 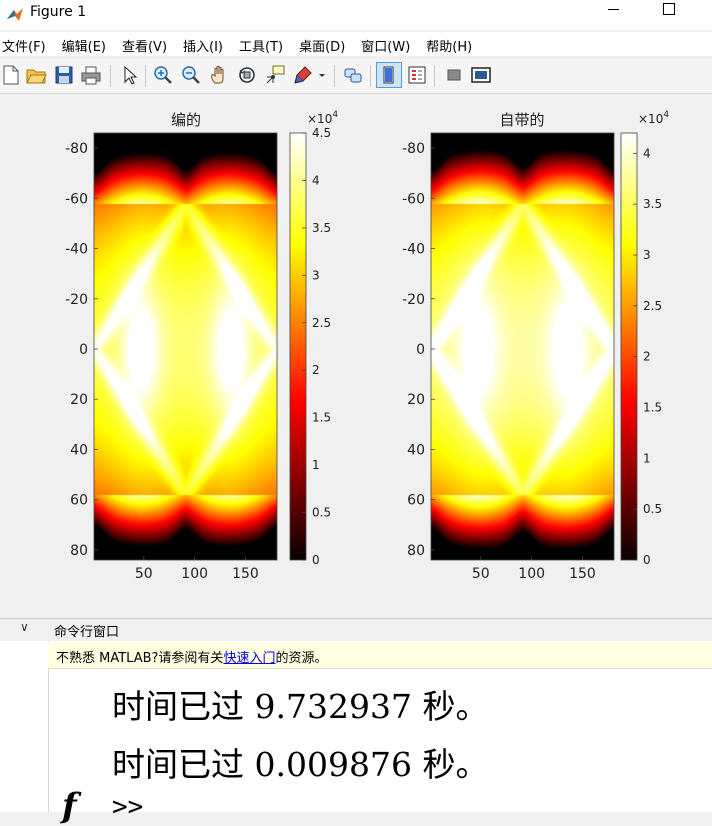 I want to click on menu-view: 查看(V), so click(x=144, y=44).